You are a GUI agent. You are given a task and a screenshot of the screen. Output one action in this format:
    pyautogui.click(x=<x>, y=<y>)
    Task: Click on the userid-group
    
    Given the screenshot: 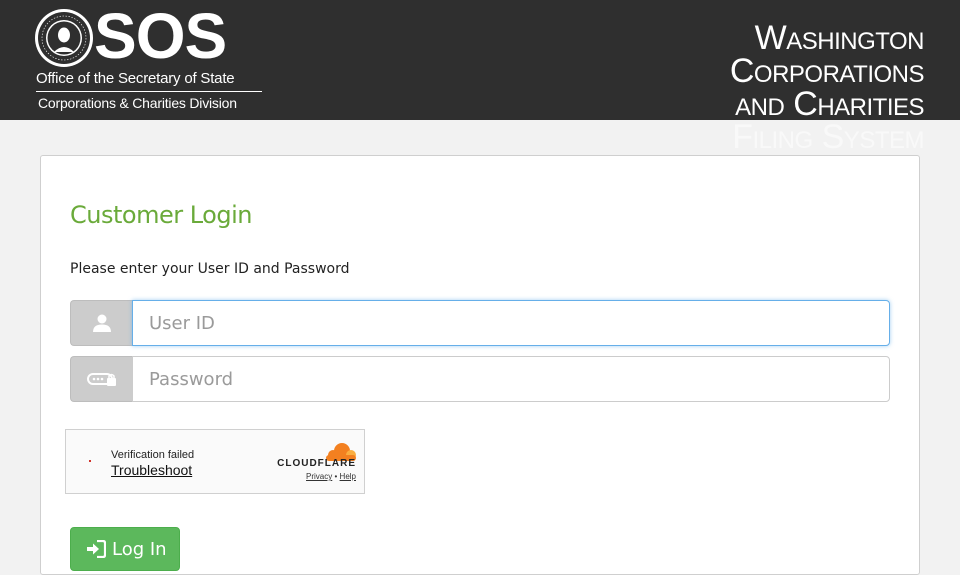 What is the action you would take?
    pyautogui.click(x=480, y=323)
    